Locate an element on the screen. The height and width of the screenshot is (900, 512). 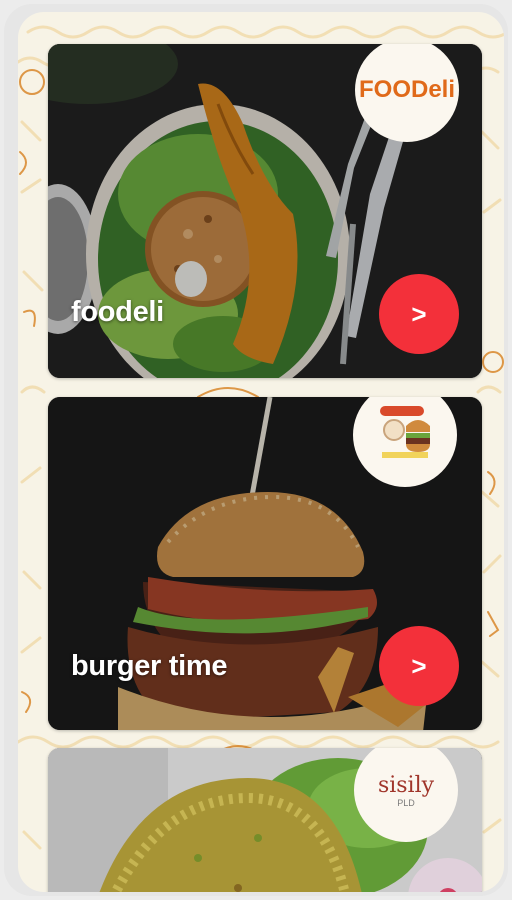
restaurant-name: foodeli is located at coordinates (117, 312).